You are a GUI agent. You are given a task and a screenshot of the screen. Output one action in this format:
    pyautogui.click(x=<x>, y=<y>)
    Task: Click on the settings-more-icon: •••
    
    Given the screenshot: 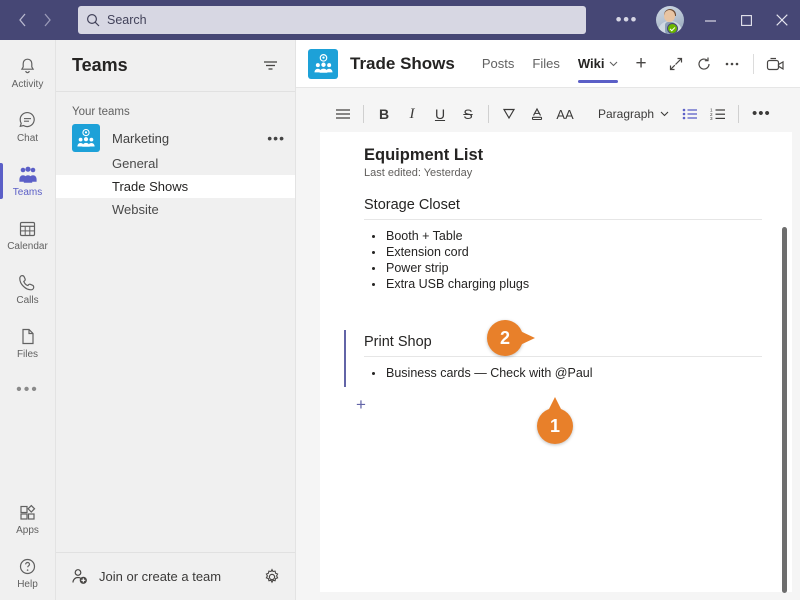 What is the action you would take?
    pyautogui.click(x=627, y=19)
    